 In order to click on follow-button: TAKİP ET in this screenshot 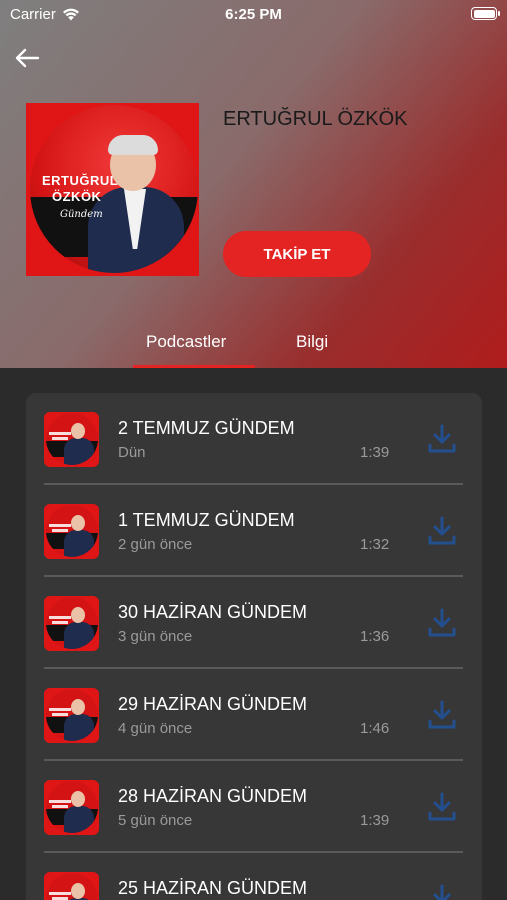, I will do `click(297, 254)`.